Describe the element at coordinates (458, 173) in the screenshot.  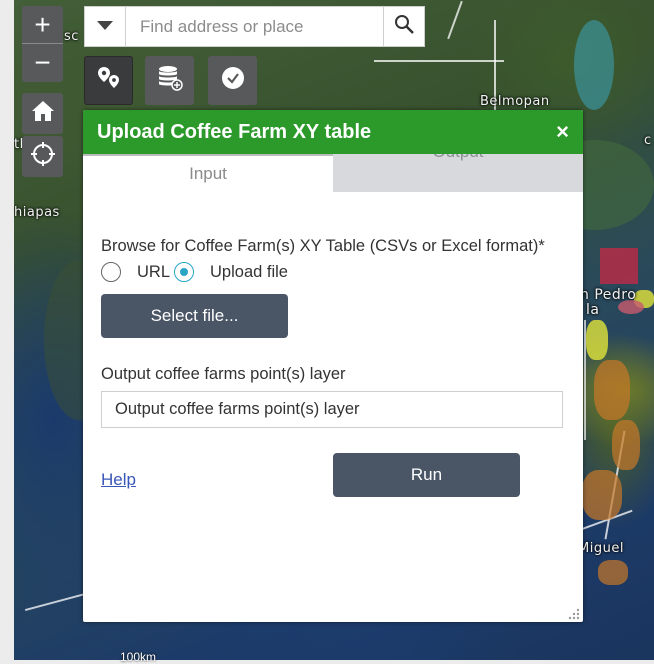
I see `tab-output: Output` at that location.